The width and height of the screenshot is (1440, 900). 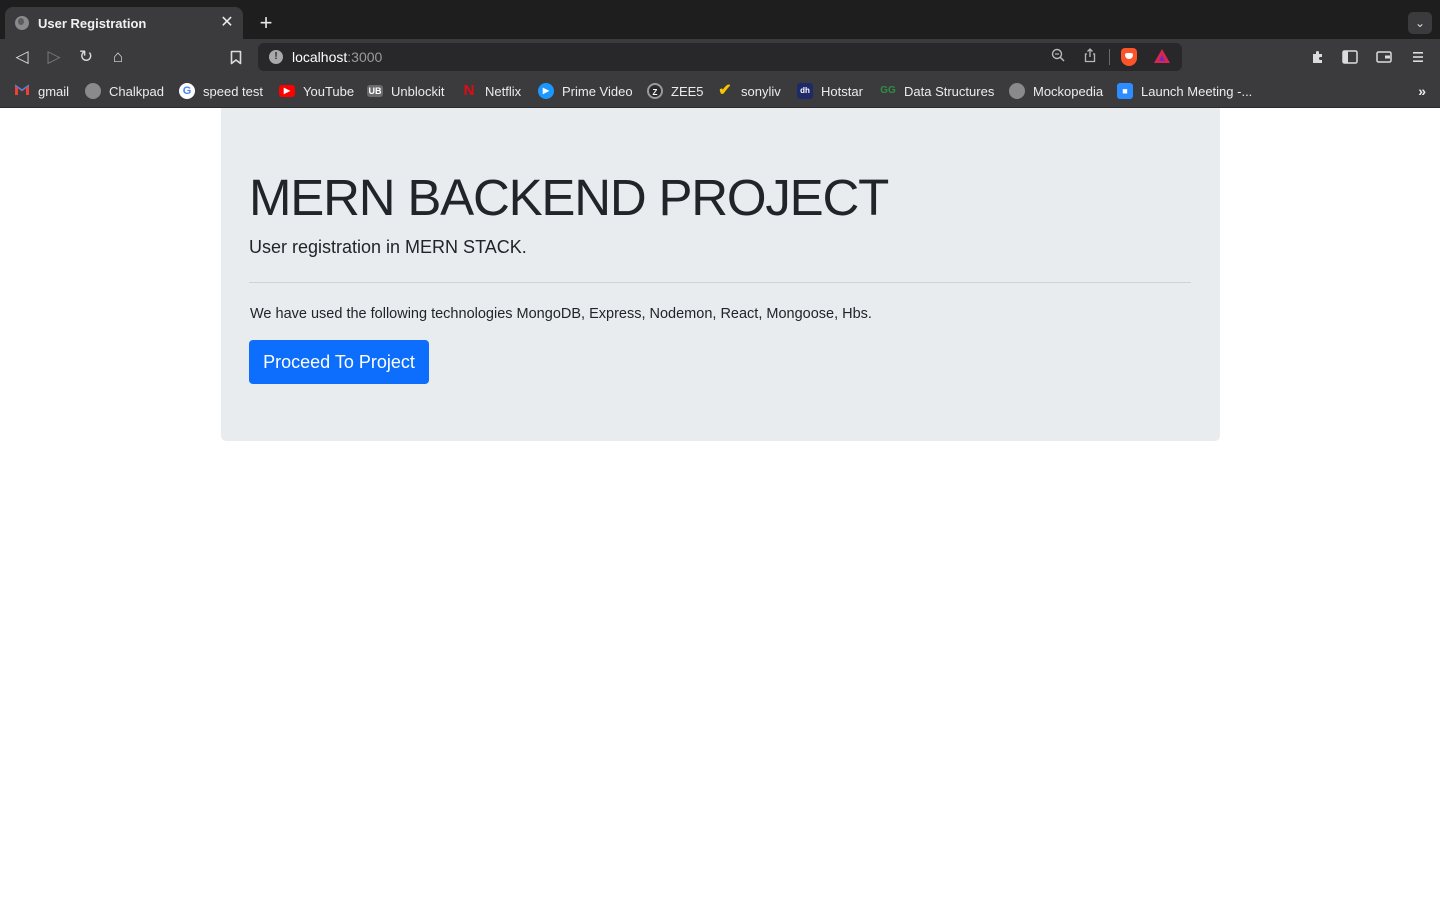 I want to click on divider, so click(x=720, y=282).